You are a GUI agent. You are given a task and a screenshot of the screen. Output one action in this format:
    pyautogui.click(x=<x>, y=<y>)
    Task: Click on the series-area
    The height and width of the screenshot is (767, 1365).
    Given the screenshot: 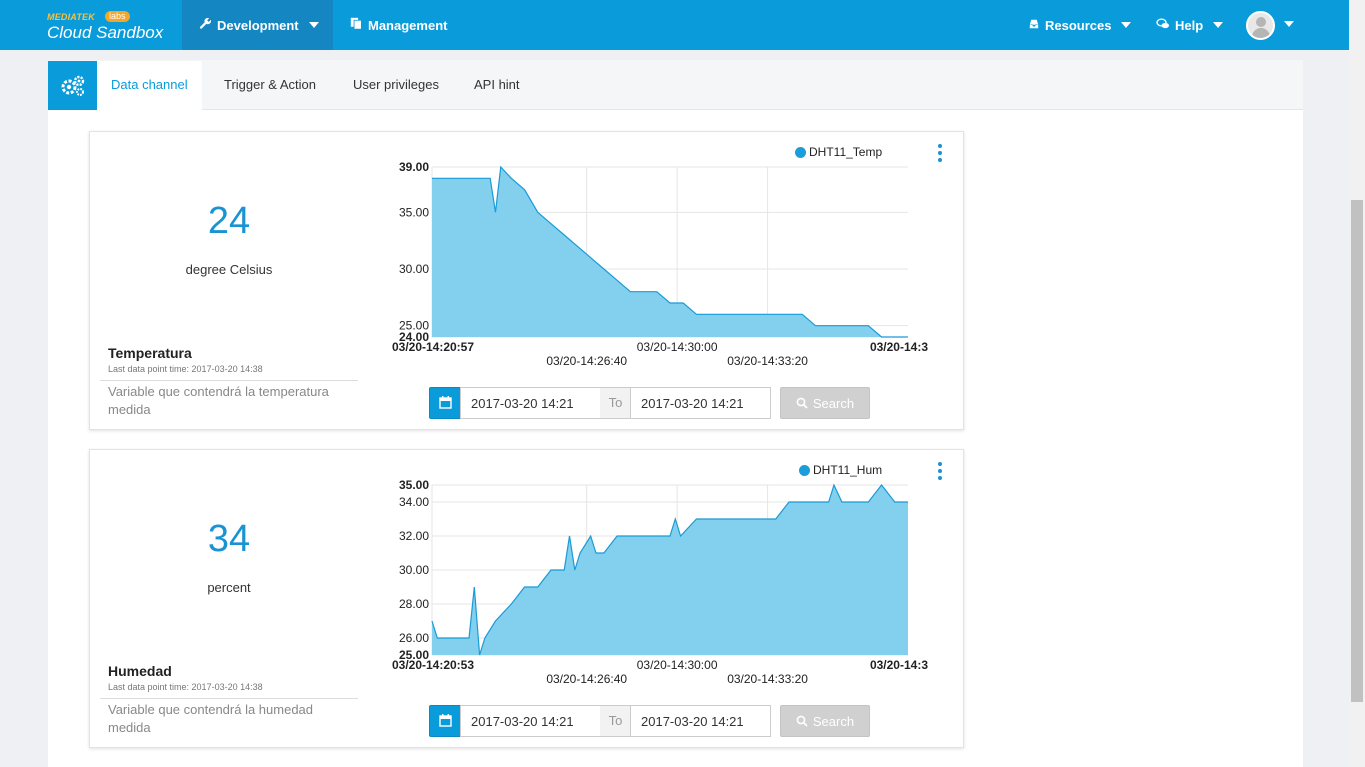 What is the action you would take?
    pyautogui.click(x=670, y=252)
    